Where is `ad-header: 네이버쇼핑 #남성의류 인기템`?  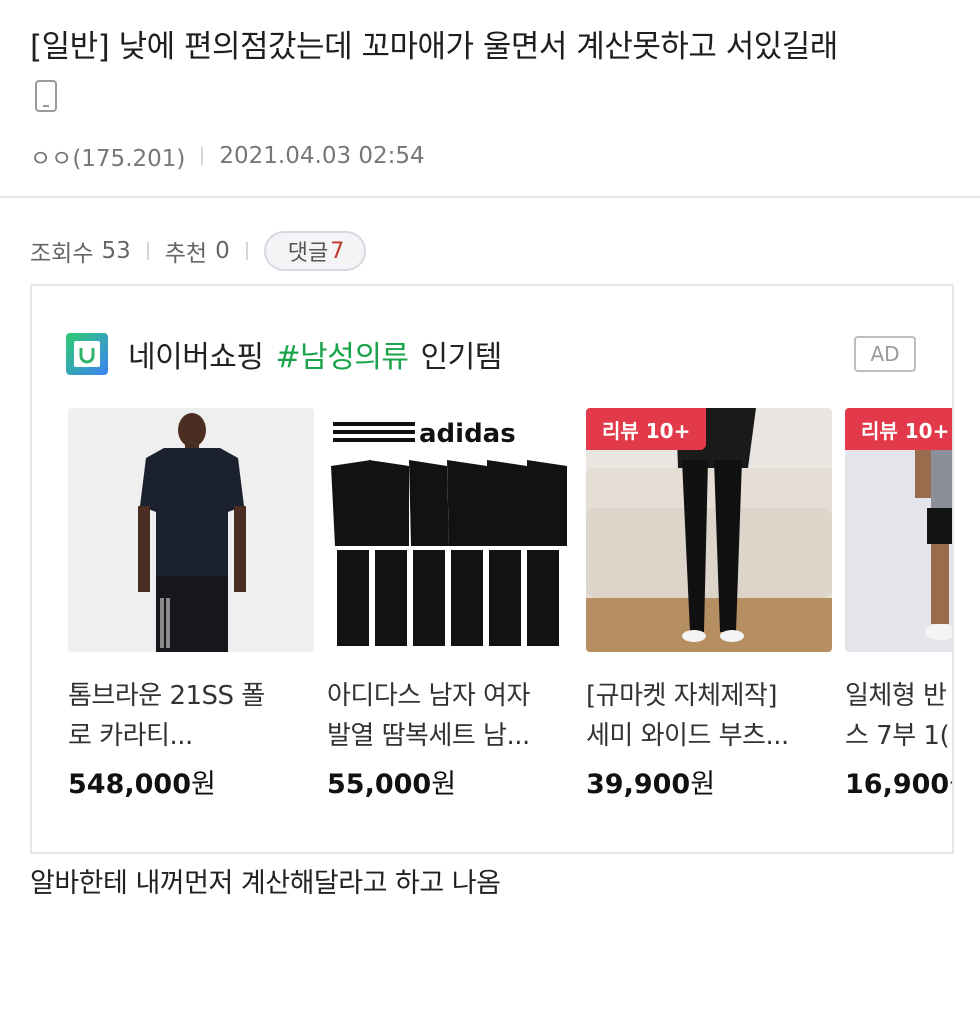 ad-header: 네이버쇼핑 #남성의류 인기템 is located at coordinates (284, 354).